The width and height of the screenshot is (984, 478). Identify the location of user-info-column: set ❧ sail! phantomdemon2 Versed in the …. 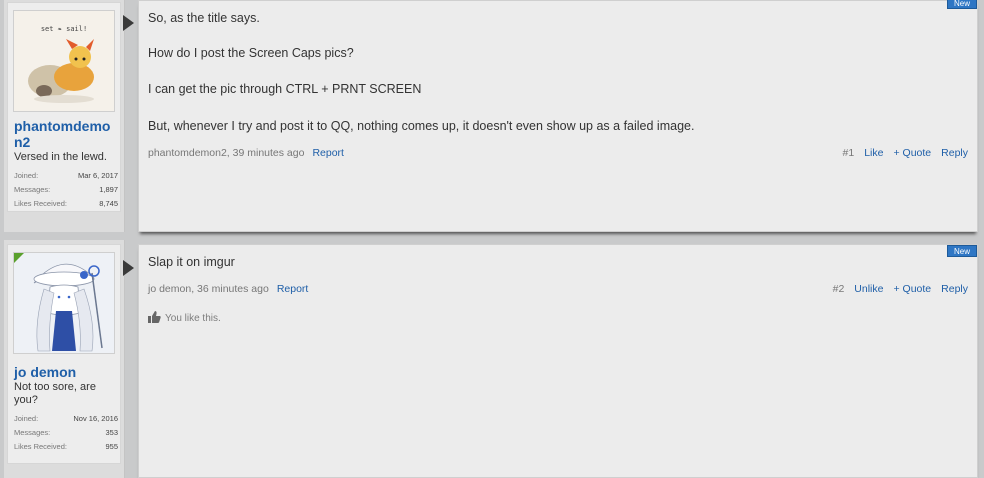
(64, 116).